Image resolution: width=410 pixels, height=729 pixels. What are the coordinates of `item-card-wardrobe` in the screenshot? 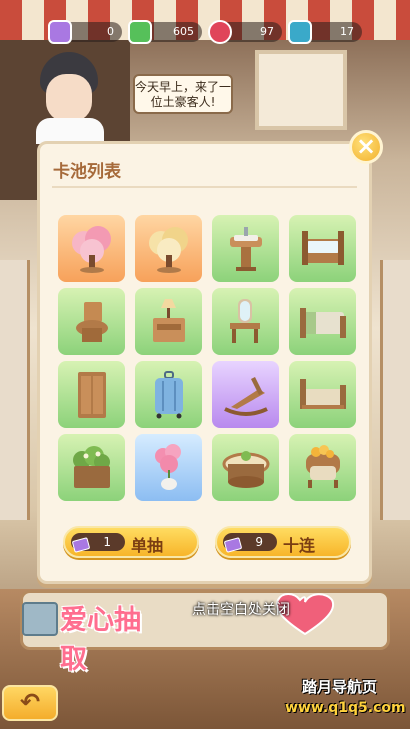 It's located at (91, 394).